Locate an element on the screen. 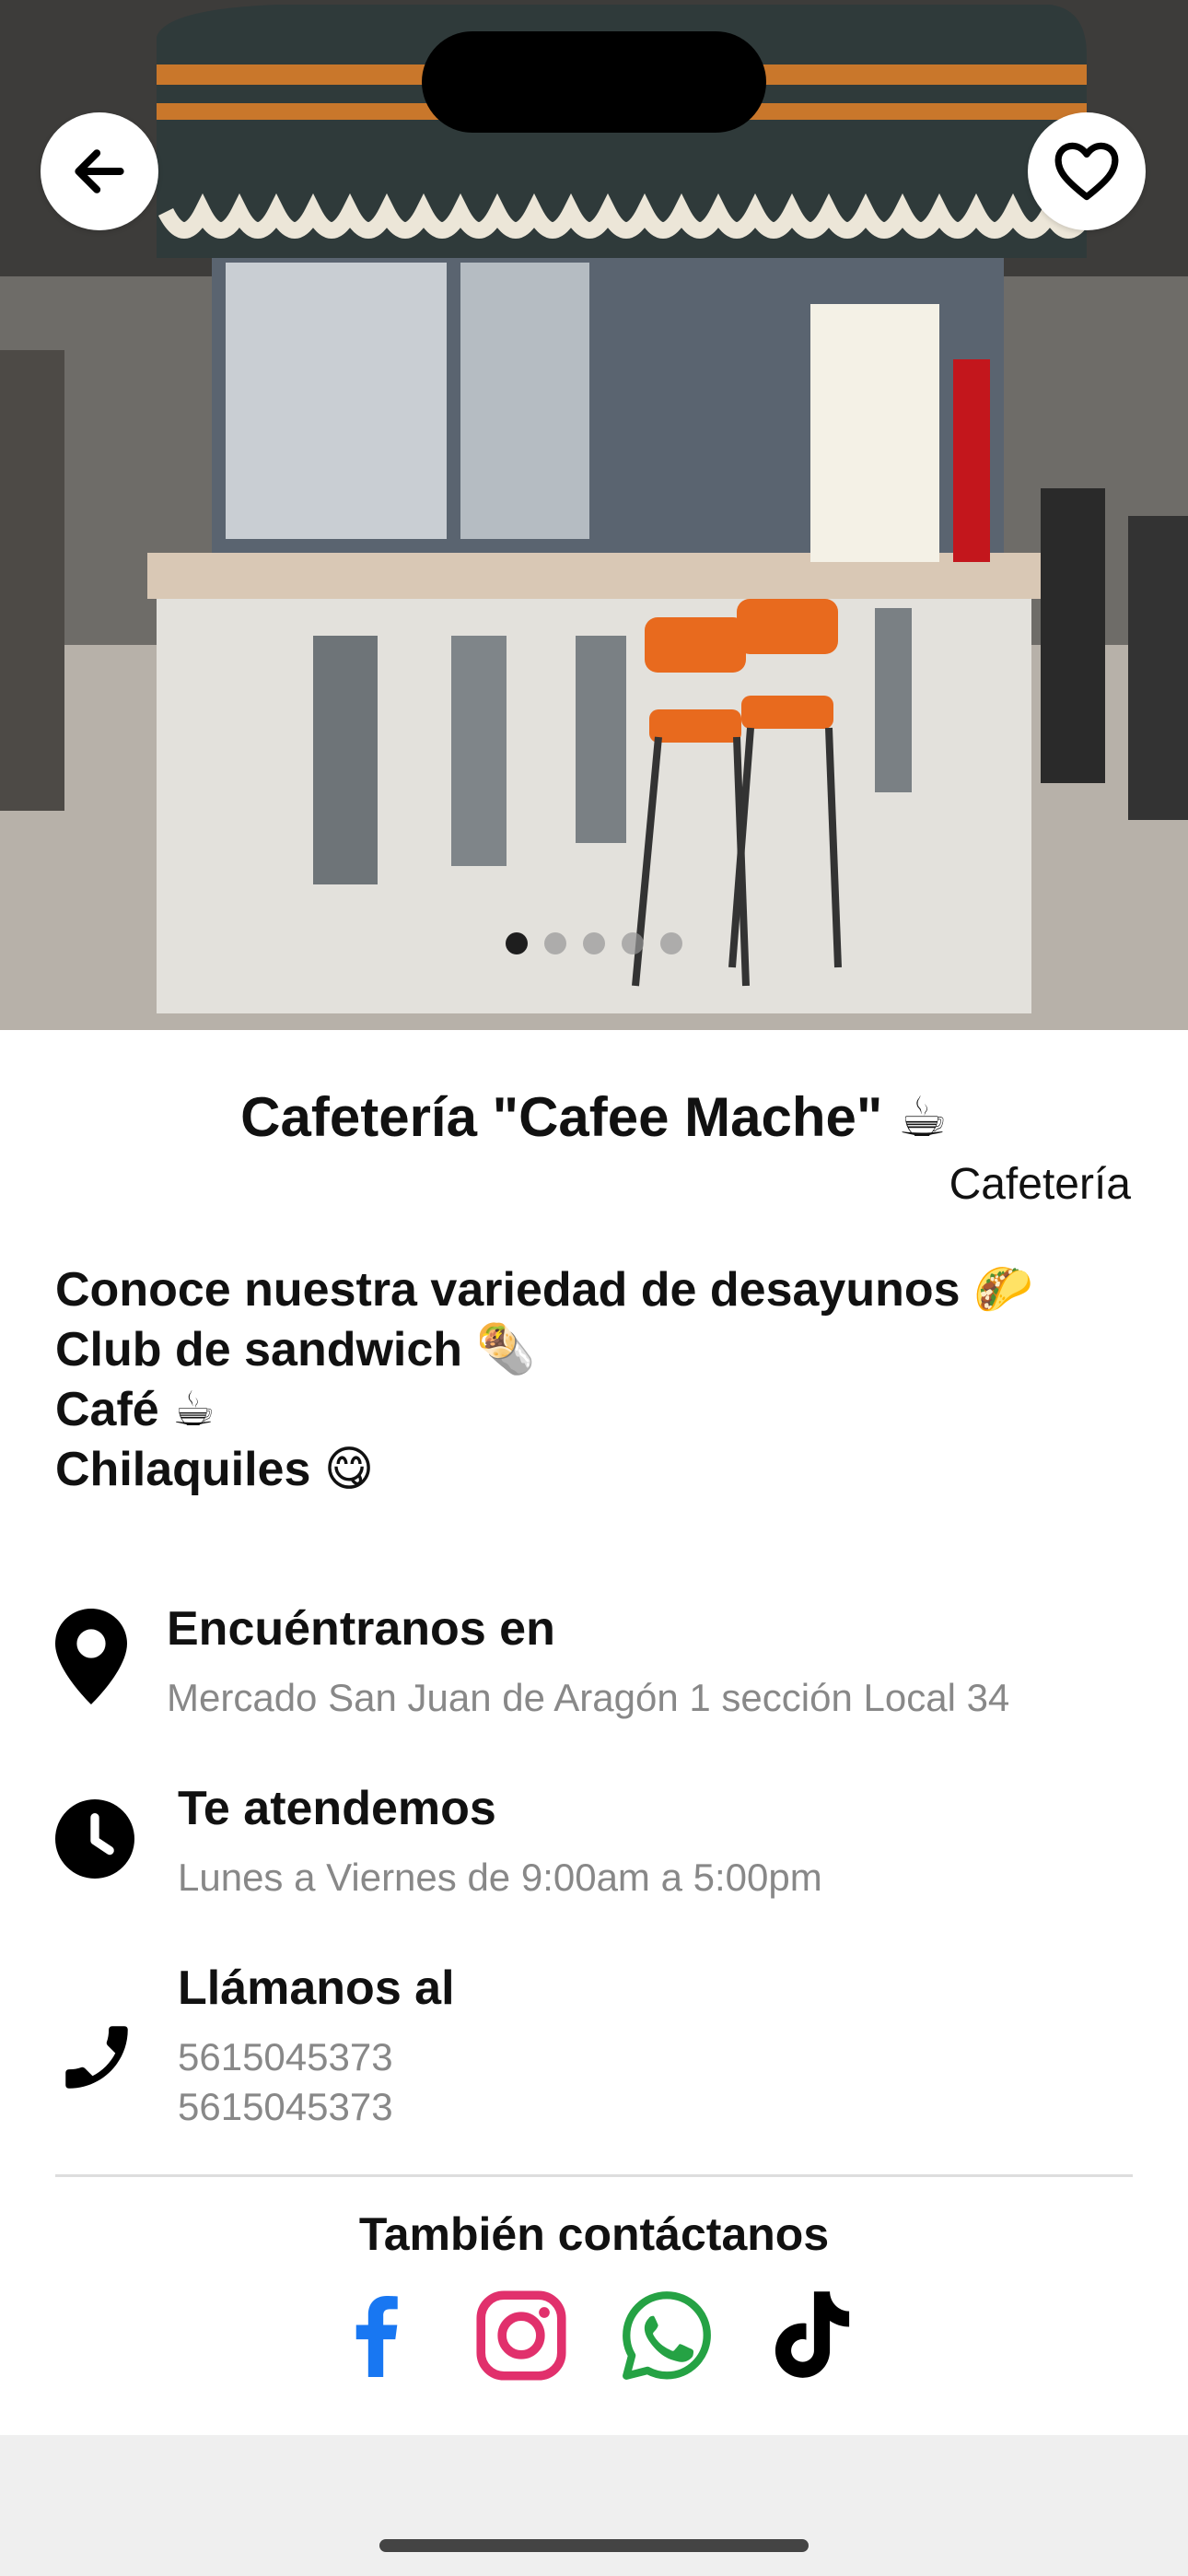 The image size is (1188, 2576). phone-icon is located at coordinates (96, 2057).